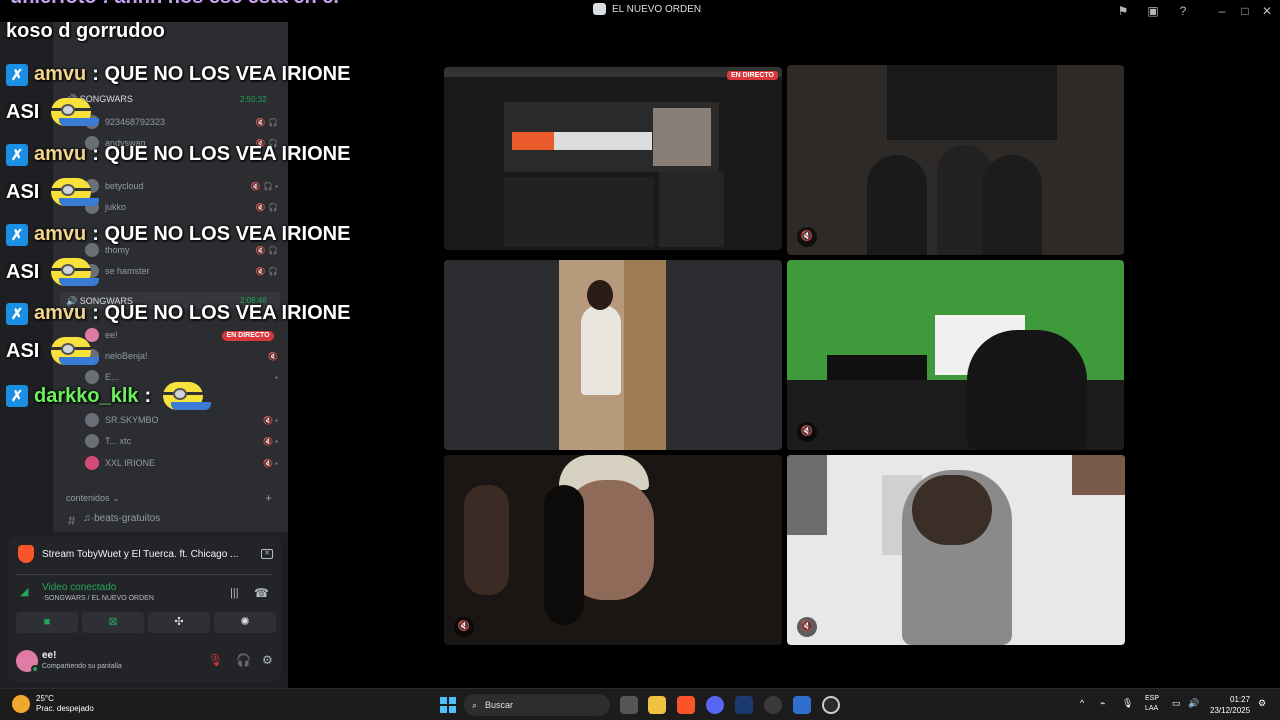 Image resolution: width=1280 pixels, height=720 pixels. I want to click on member-row: XXL IRIONE 🔇 ▪, so click(170, 463).